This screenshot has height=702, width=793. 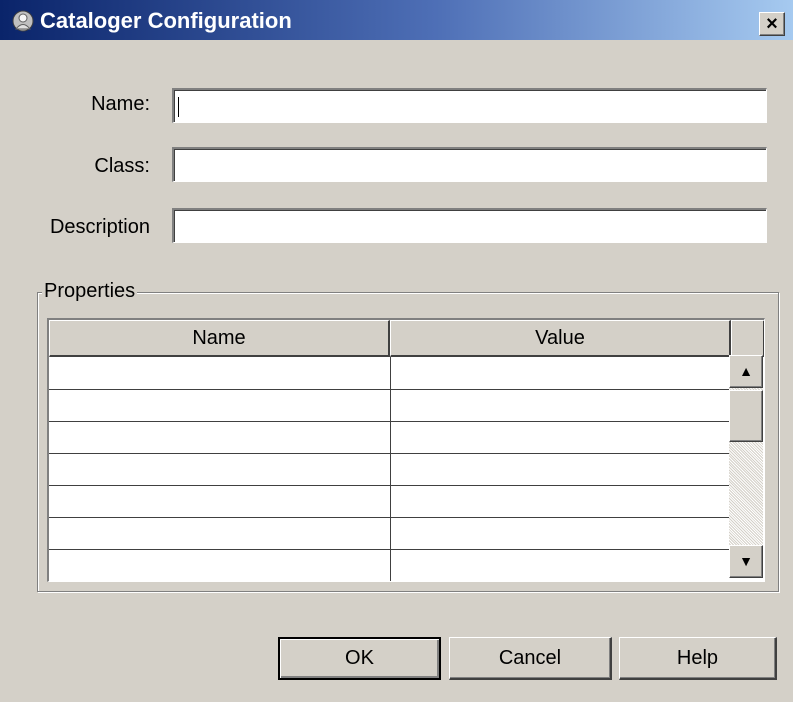 I want to click on scroll-up-arrow-icon: ▲, so click(x=746, y=371).